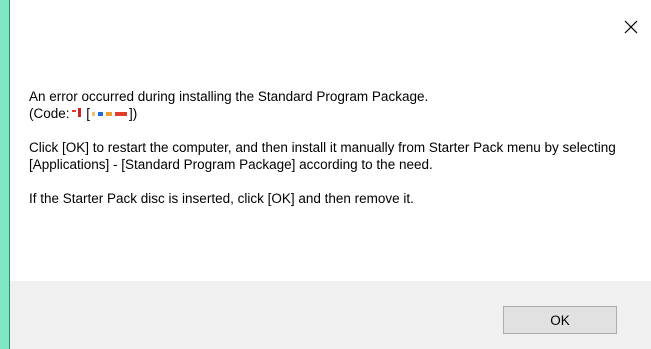  Describe the element at coordinates (560, 320) in the screenshot. I see `ok-button: OK` at that location.